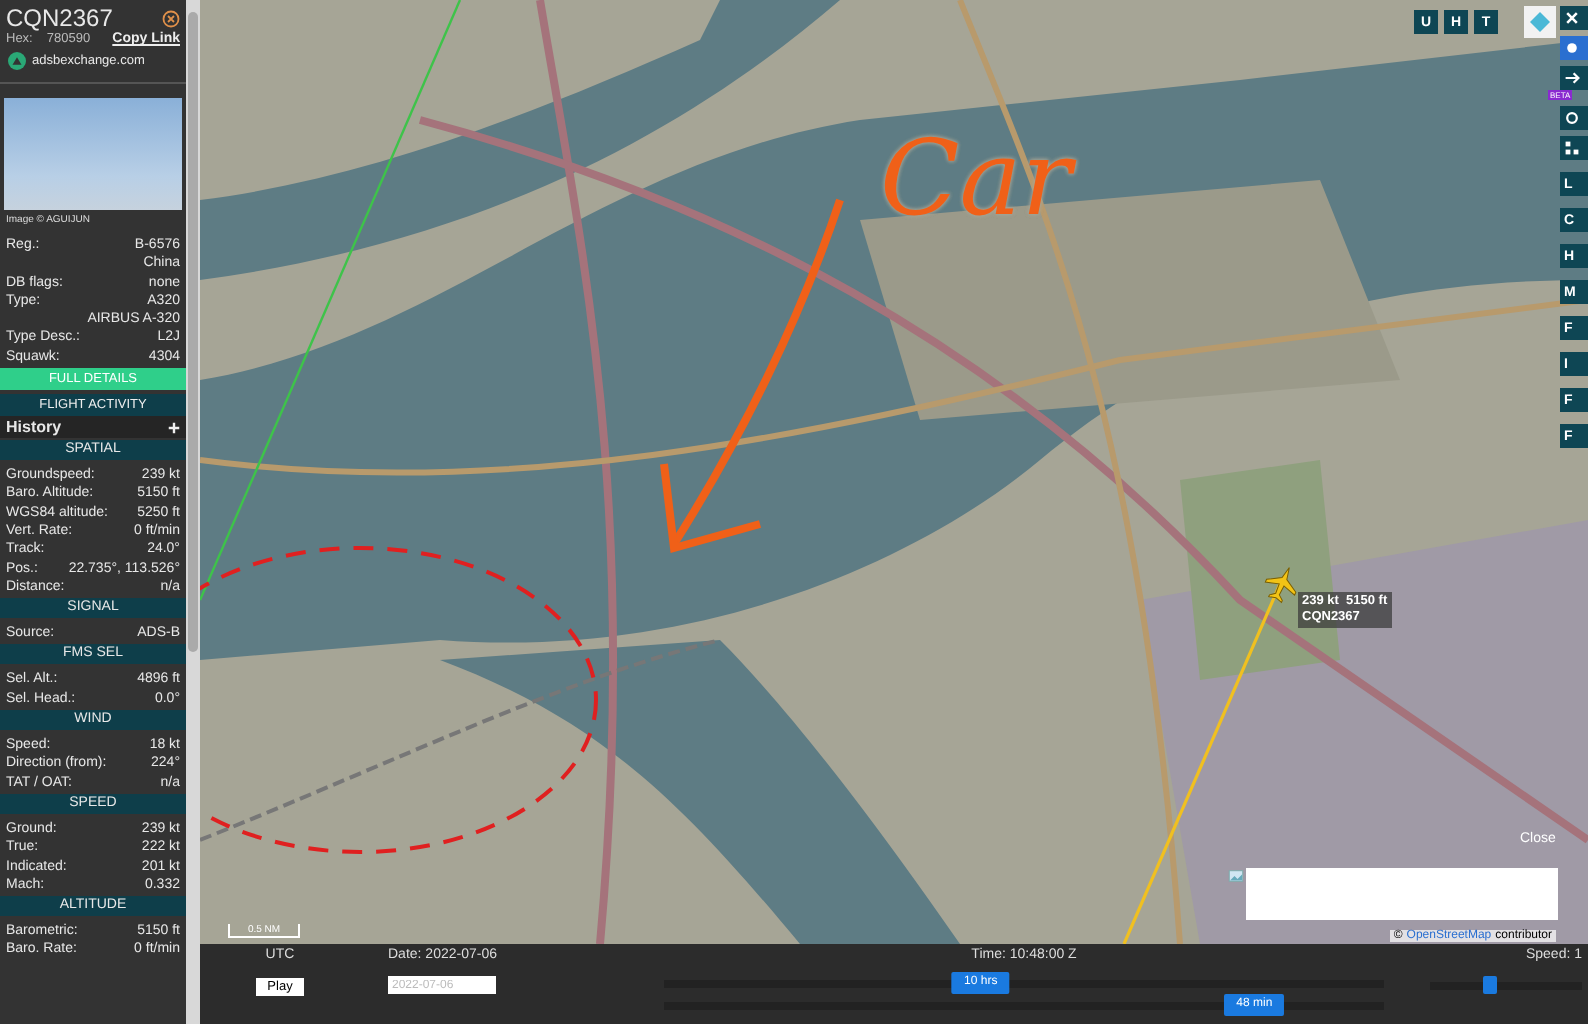 Image resolution: width=1588 pixels, height=1024 pixels. What do you see at coordinates (93, 427) in the screenshot?
I see `history-header: History` at bounding box center [93, 427].